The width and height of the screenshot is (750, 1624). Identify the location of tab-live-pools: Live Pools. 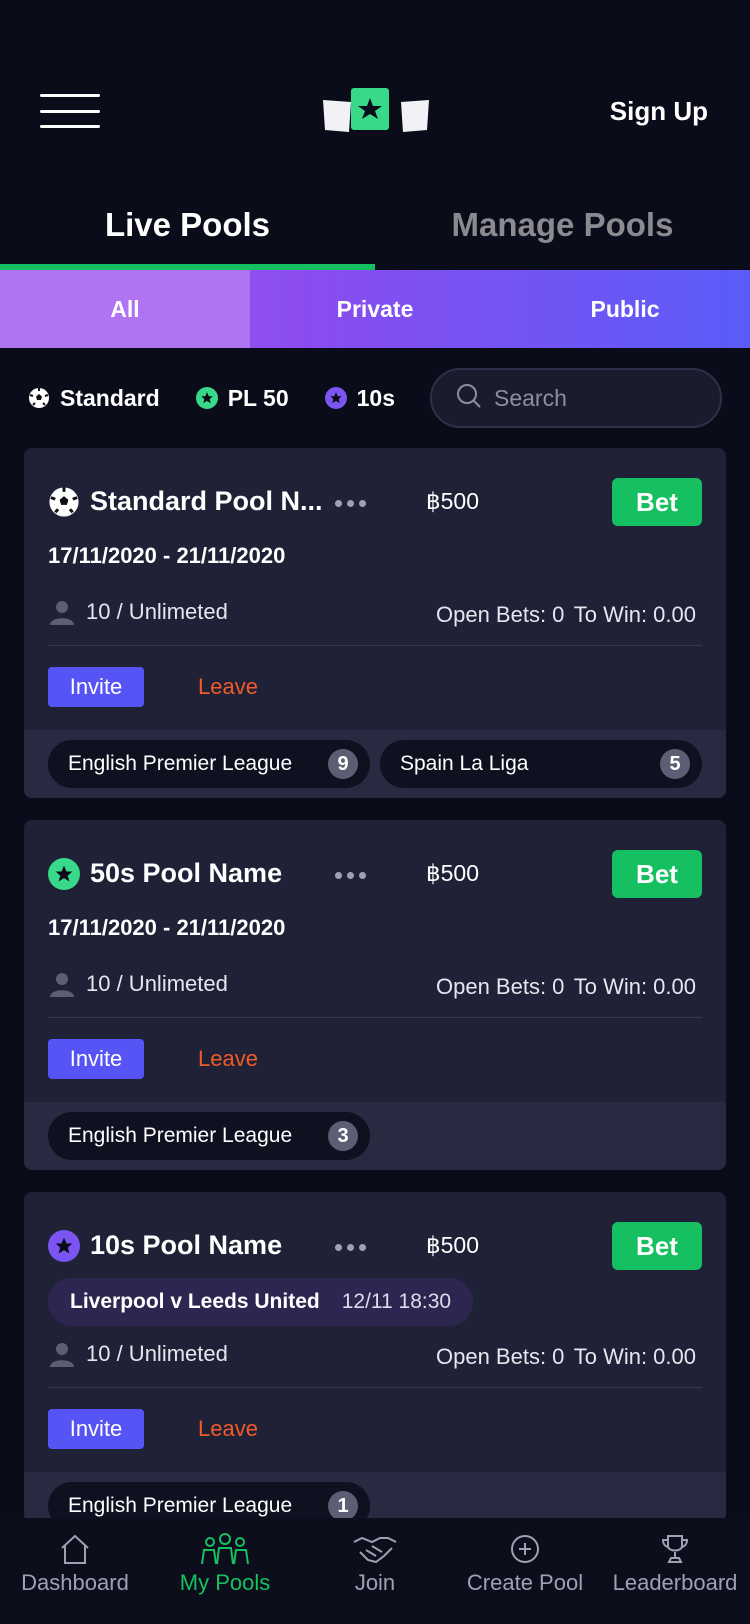
(187, 225).